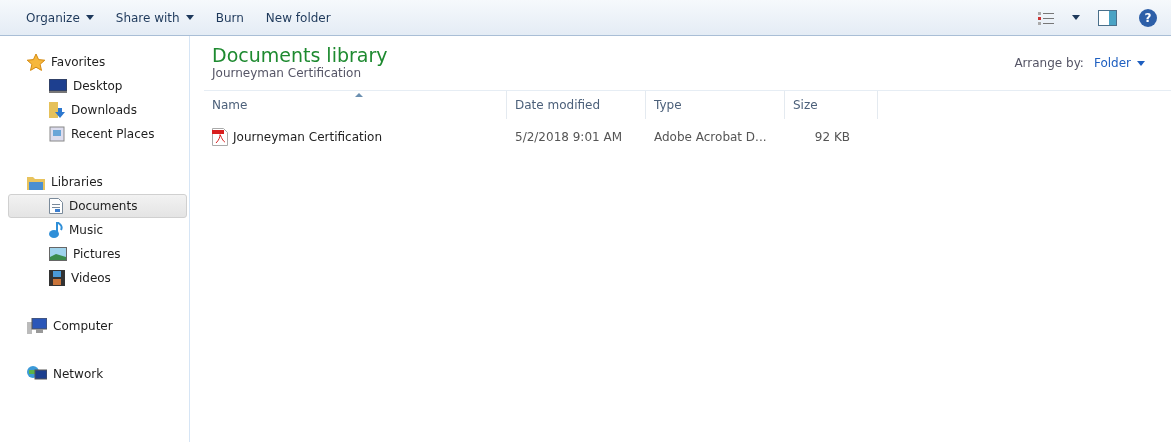  I want to click on navigation-item: Favorites, so click(93, 62).